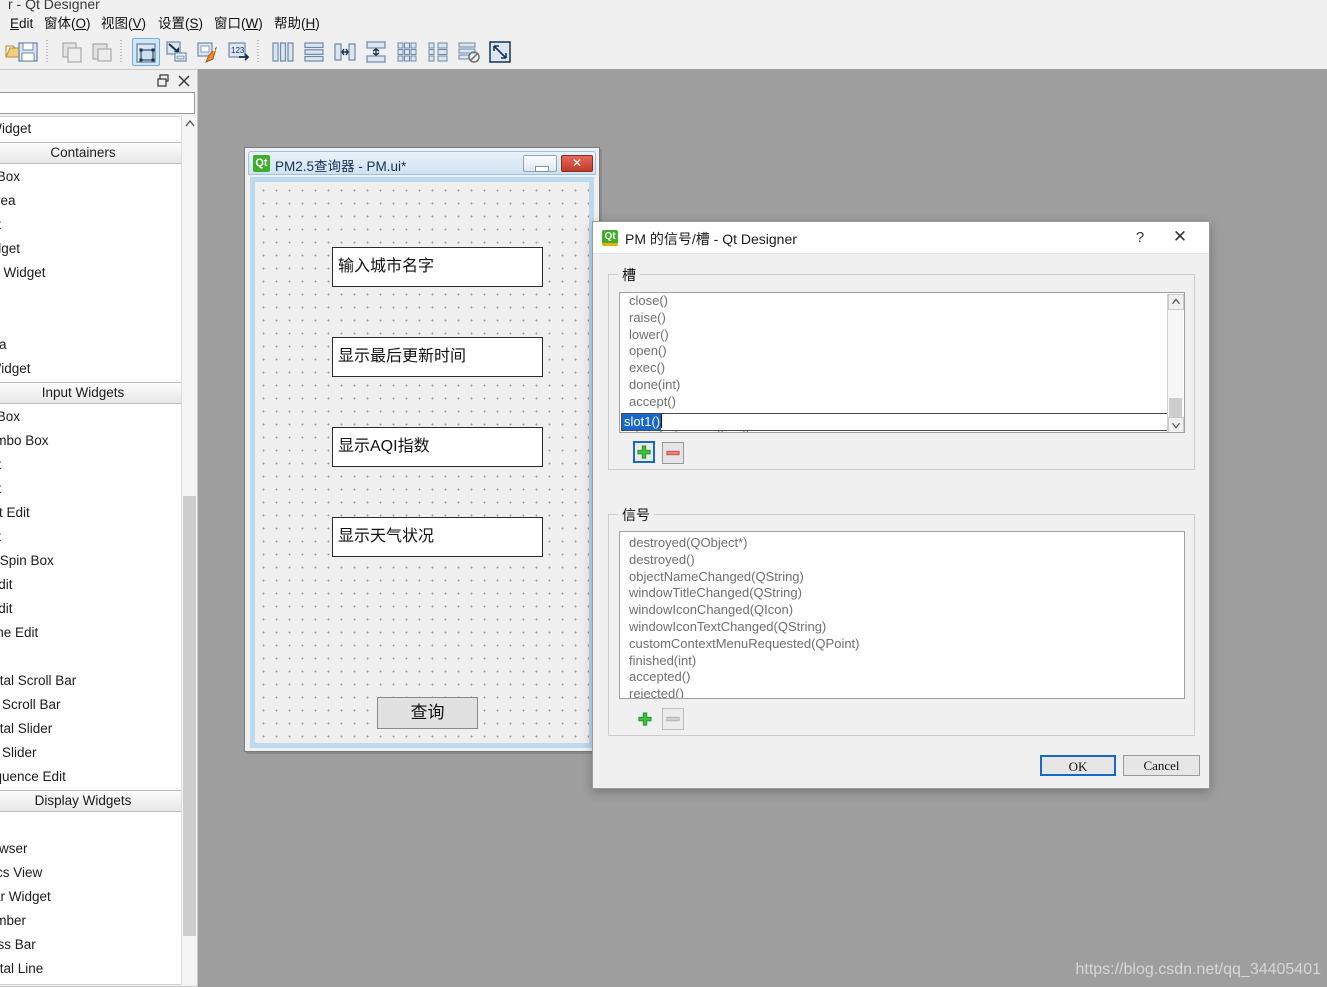 The image size is (1327, 987). What do you see at coordinates (72, 52) in the screenshot?
I see `copy-icon` at bounding box center [72, 52].